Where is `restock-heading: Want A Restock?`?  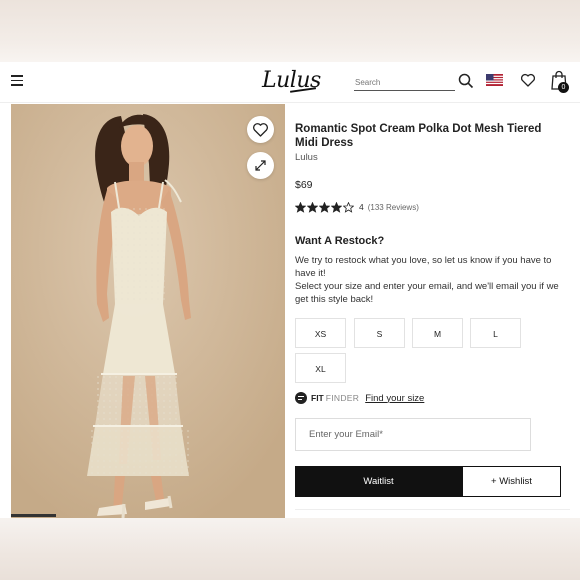
restock-heading: Want A Restock? is located at coordinates (340, 241).